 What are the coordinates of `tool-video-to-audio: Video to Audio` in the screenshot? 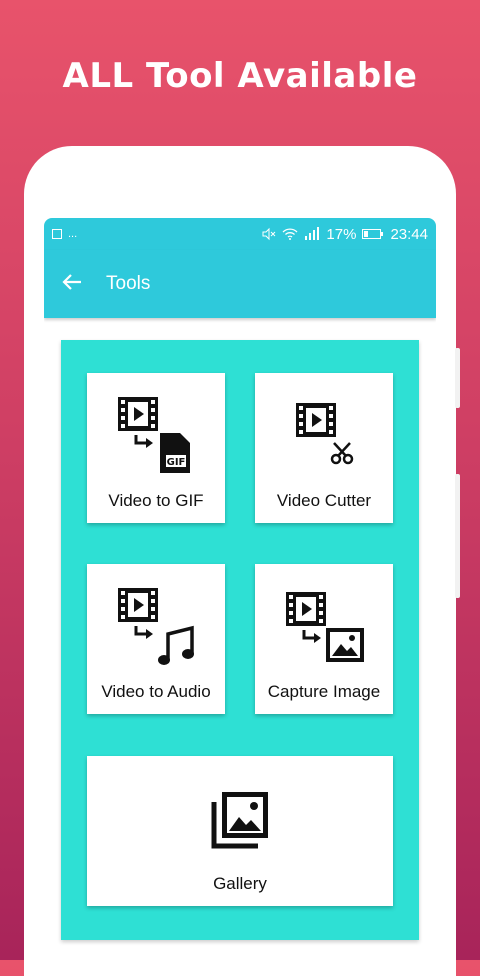 It's located at (156, 639).